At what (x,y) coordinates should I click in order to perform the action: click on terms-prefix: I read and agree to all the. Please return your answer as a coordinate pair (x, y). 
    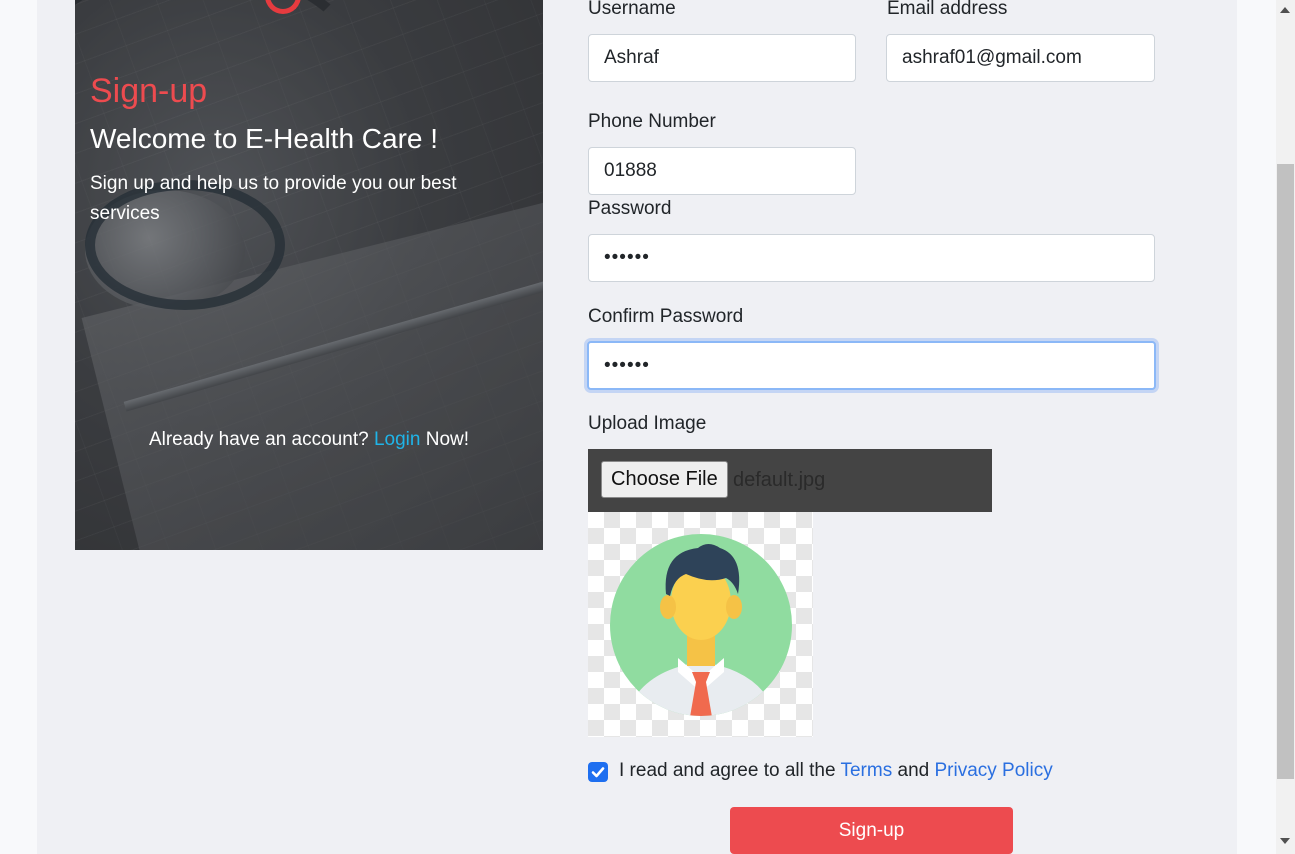
    Looking at the image, I should click on (727, 770).